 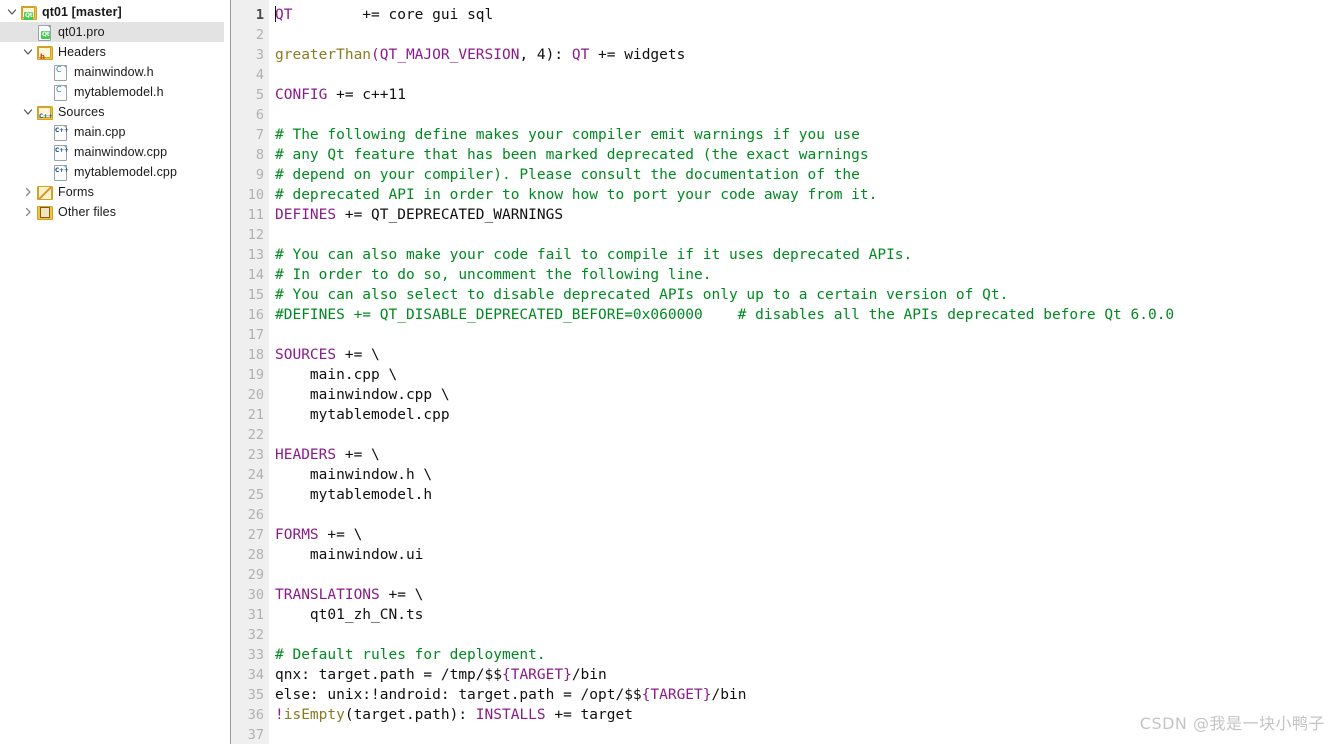 I want to click on headers-folder-icon: h, so click(x=44, y=52).